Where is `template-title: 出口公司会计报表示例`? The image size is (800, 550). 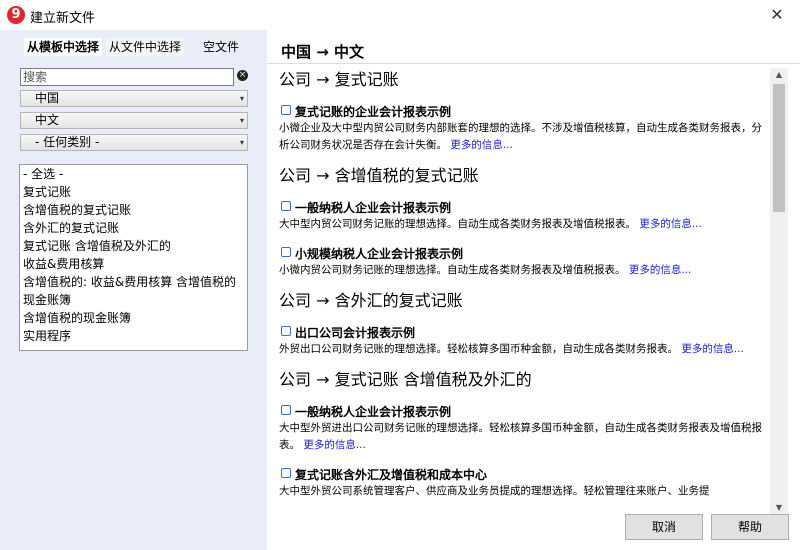
template-title: 出口公司会计报表示例 is located at coordinates (523, 332).